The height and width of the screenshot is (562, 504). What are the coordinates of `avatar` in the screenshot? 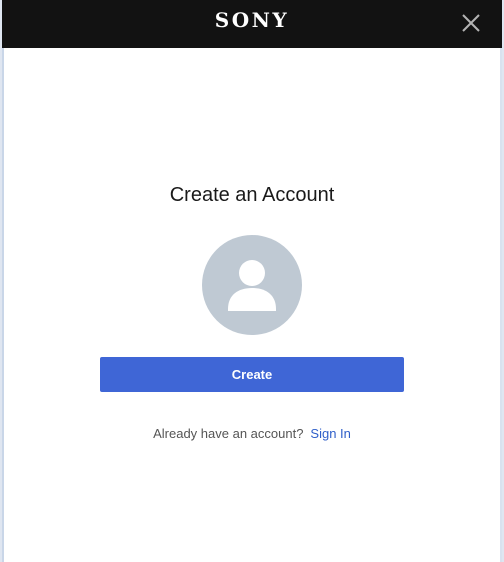 It's located at (252, 285).